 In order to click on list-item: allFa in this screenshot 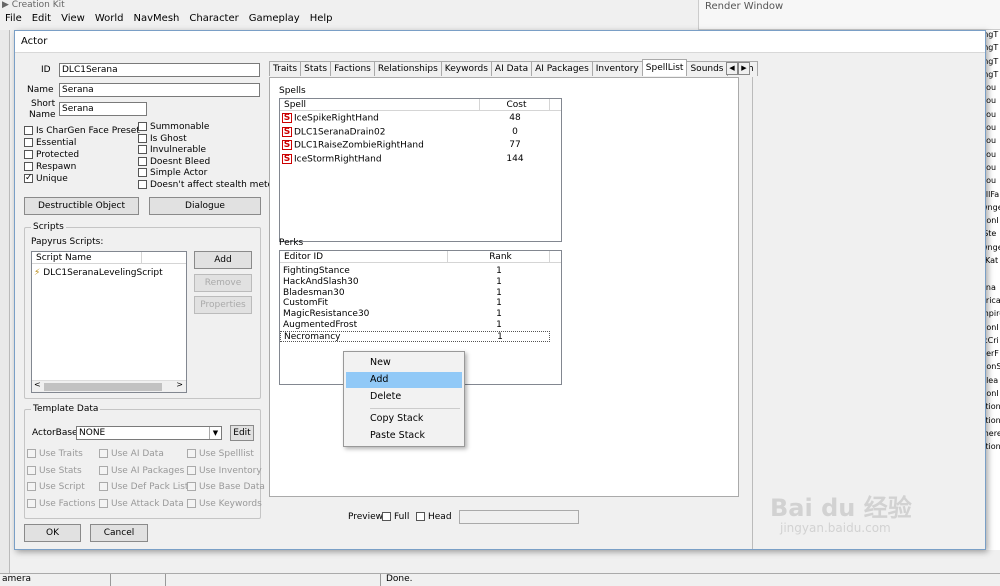, I will do `click(993, 196)`.